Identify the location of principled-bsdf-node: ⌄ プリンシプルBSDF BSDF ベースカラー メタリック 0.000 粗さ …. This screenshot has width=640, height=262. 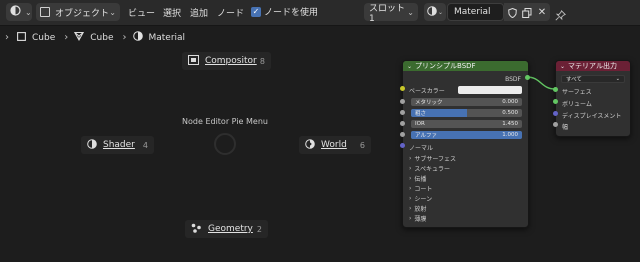
(465, 144).